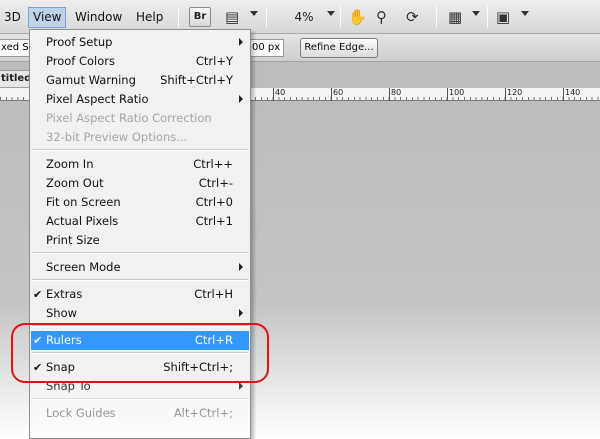 The height and width of the screenshot is (439, 600). Describe the element at coordinates (396, 92) in the screenshot. I see `ruler-label: 80` at that location.